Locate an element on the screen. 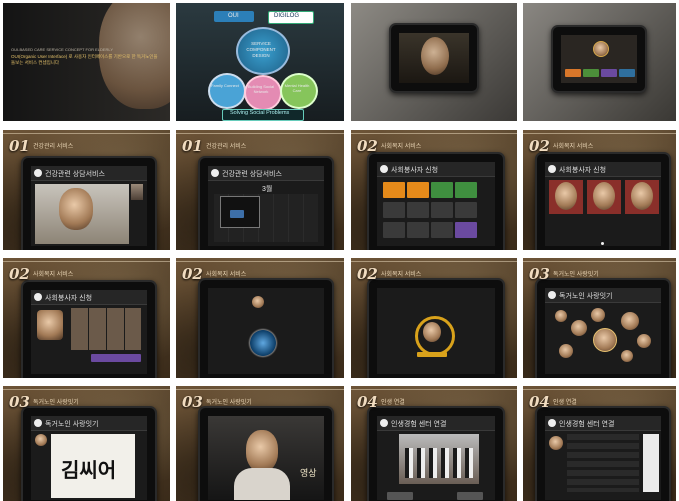 This screenshot has width=679, height=501. tablet-device: 사회봉사자 신청 is located at coordinates (436, 201).